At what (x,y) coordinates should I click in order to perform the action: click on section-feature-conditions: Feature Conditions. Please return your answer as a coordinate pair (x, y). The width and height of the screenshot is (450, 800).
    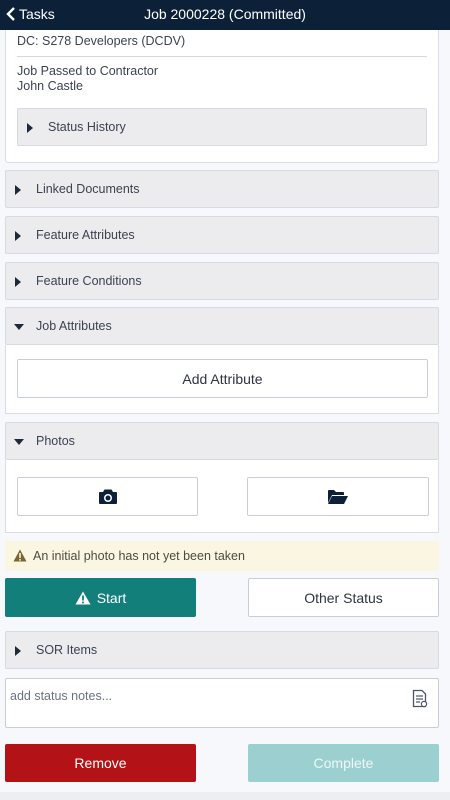
    Looking at the image, I should click on (222, 281).